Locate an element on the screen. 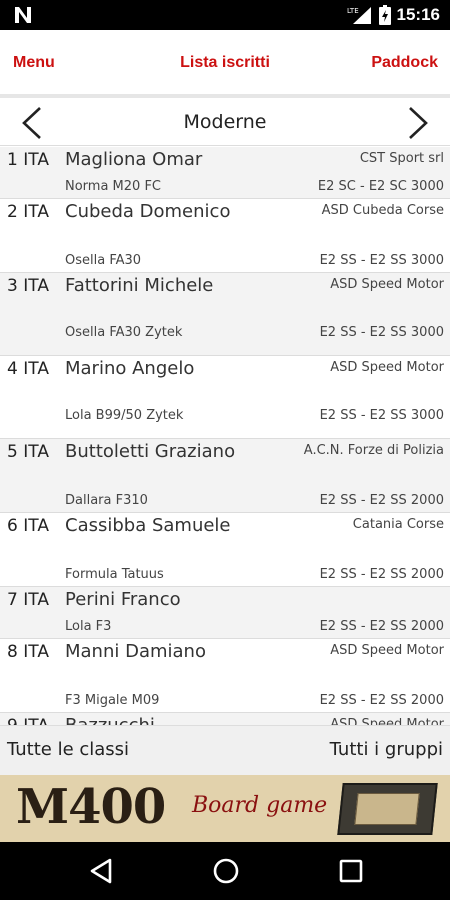  ad-banner: M400 Board game is located at coordinates (225, 808).